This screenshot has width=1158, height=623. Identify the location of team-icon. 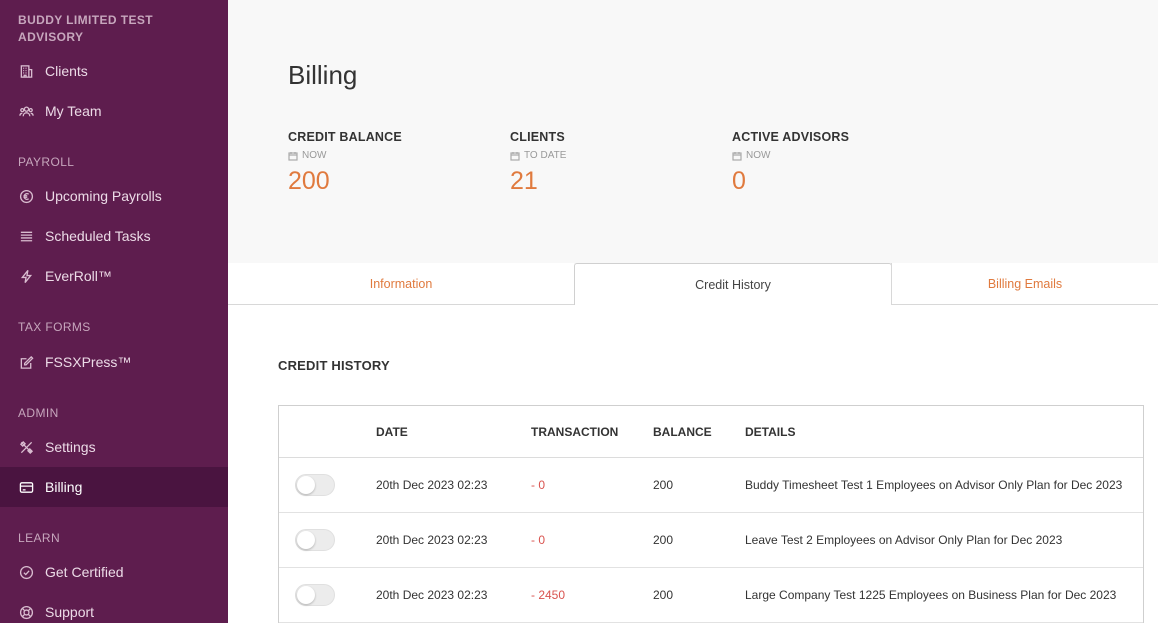
(26, 111).